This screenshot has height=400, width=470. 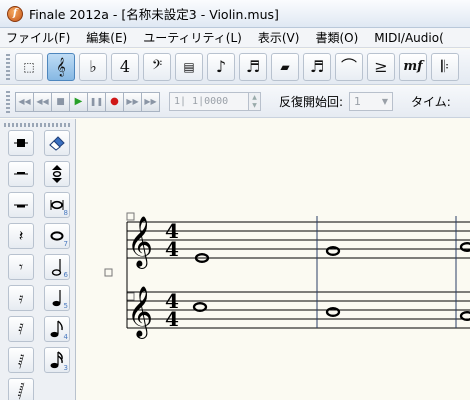 What do you see at coordinates (285, 66) in the screenshot?
I see `hyper-scribe-tool-button: ▰` at bounding box center [285, 66].